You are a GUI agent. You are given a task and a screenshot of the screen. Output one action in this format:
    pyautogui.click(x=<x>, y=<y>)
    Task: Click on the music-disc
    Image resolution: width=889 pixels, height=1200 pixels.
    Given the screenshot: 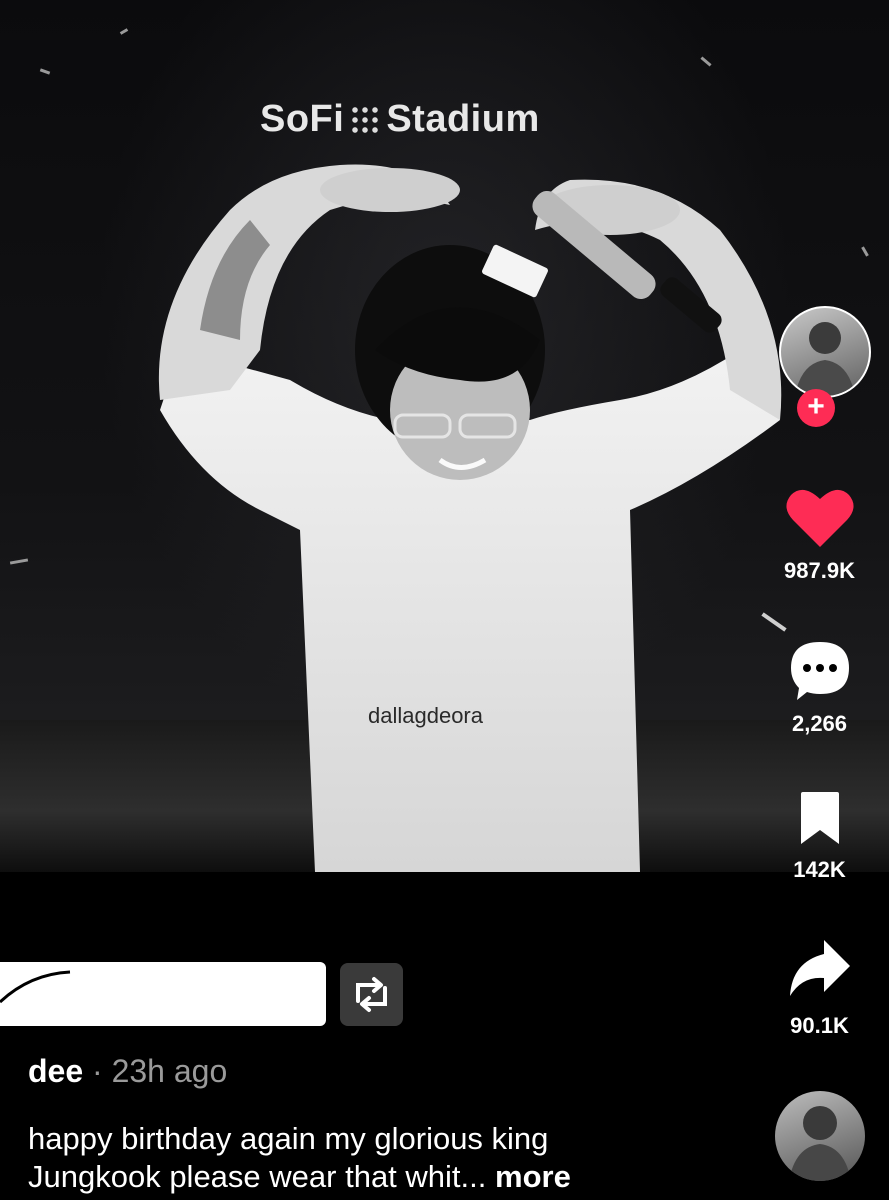 What is the action you would take?
    pyautogui.click(x=820, y=1136)
    